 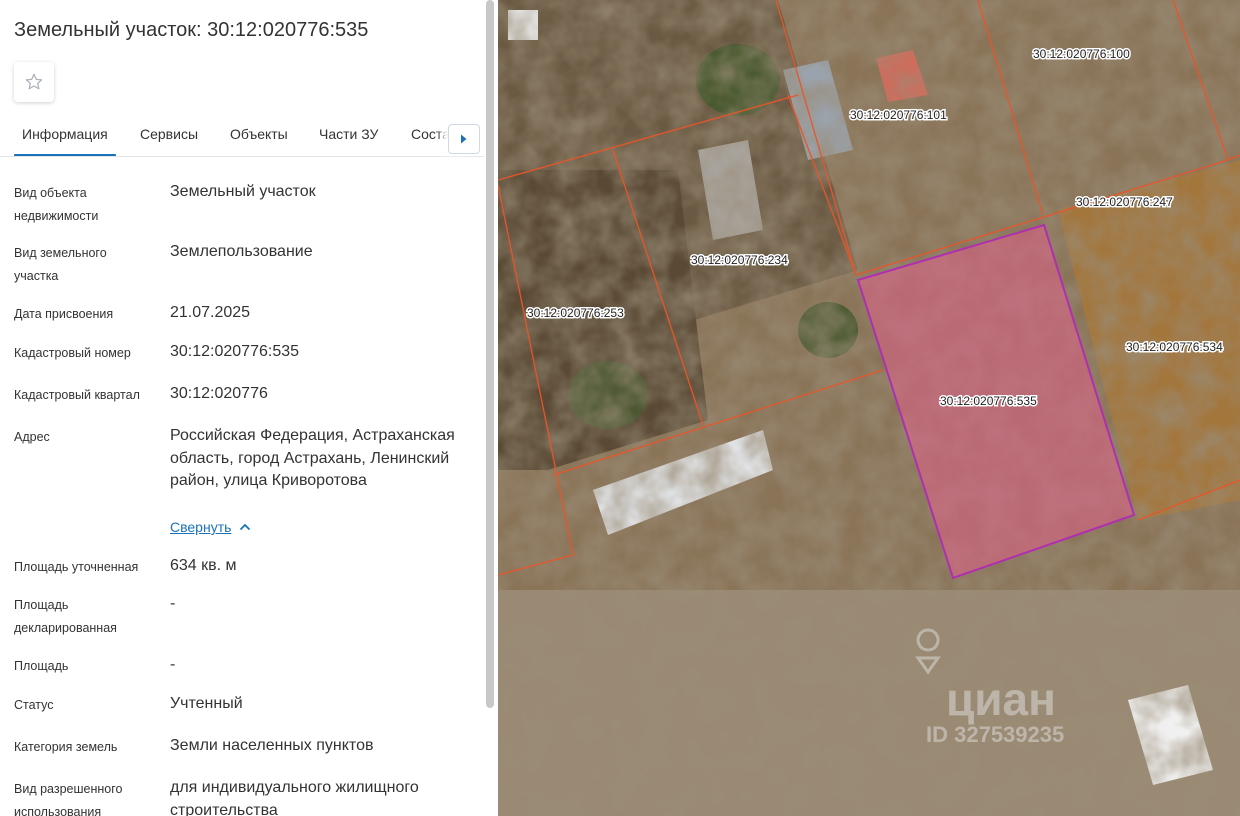 What do you see at coordinates (65, 141) in the screenshot?
I see `tab-information: Информация` at bounding box center [65, 141].